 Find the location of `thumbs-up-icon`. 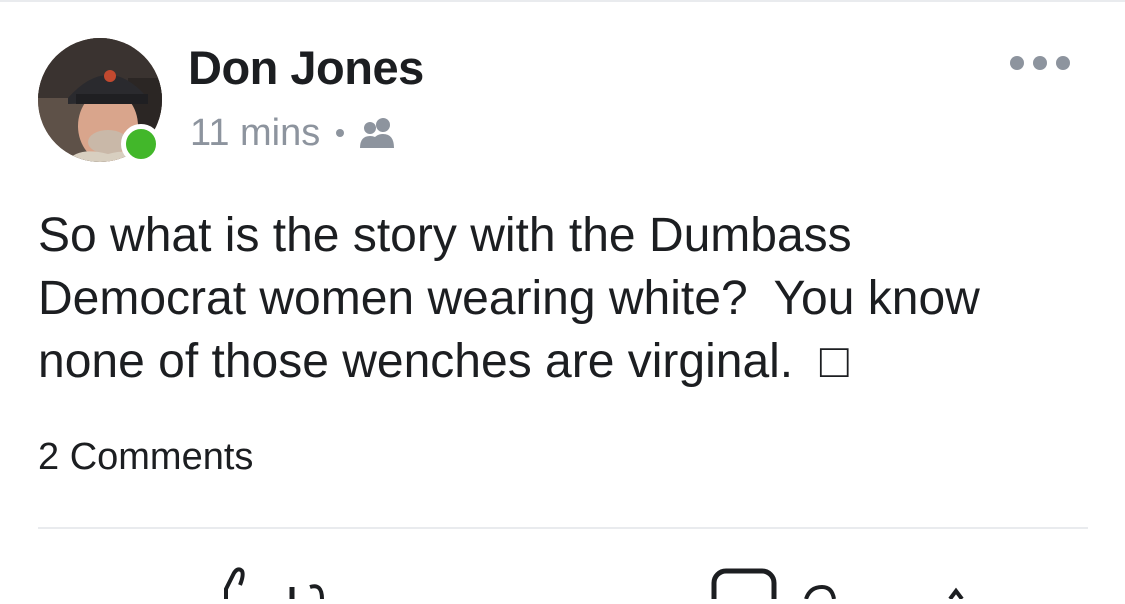

thumbs-up-icon is located at coordinates (274, 583).